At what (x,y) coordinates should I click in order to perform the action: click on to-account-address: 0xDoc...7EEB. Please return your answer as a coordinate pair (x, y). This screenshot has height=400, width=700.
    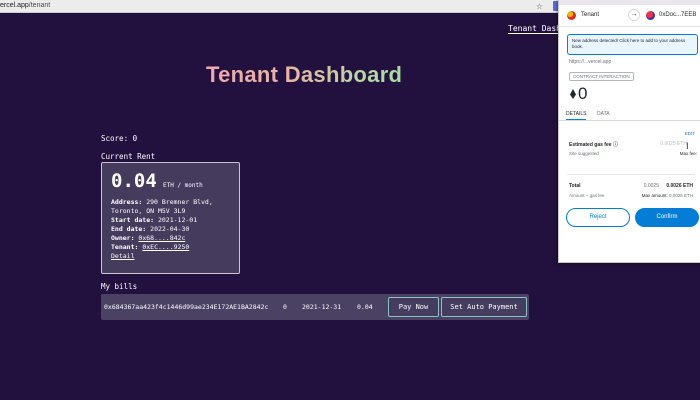
    Looking at the image, I should click on (677, 15).